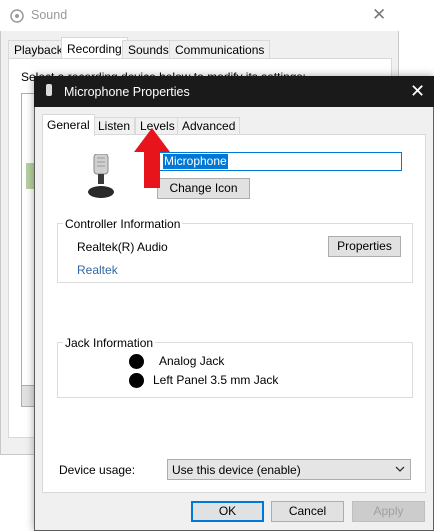 The height and width of the screenshot is (531, 434). What do you see at coordinates (97, 270) in the screenshot?
I see `controller-vendor-link: Realtek` at bounding box center [97, 270].